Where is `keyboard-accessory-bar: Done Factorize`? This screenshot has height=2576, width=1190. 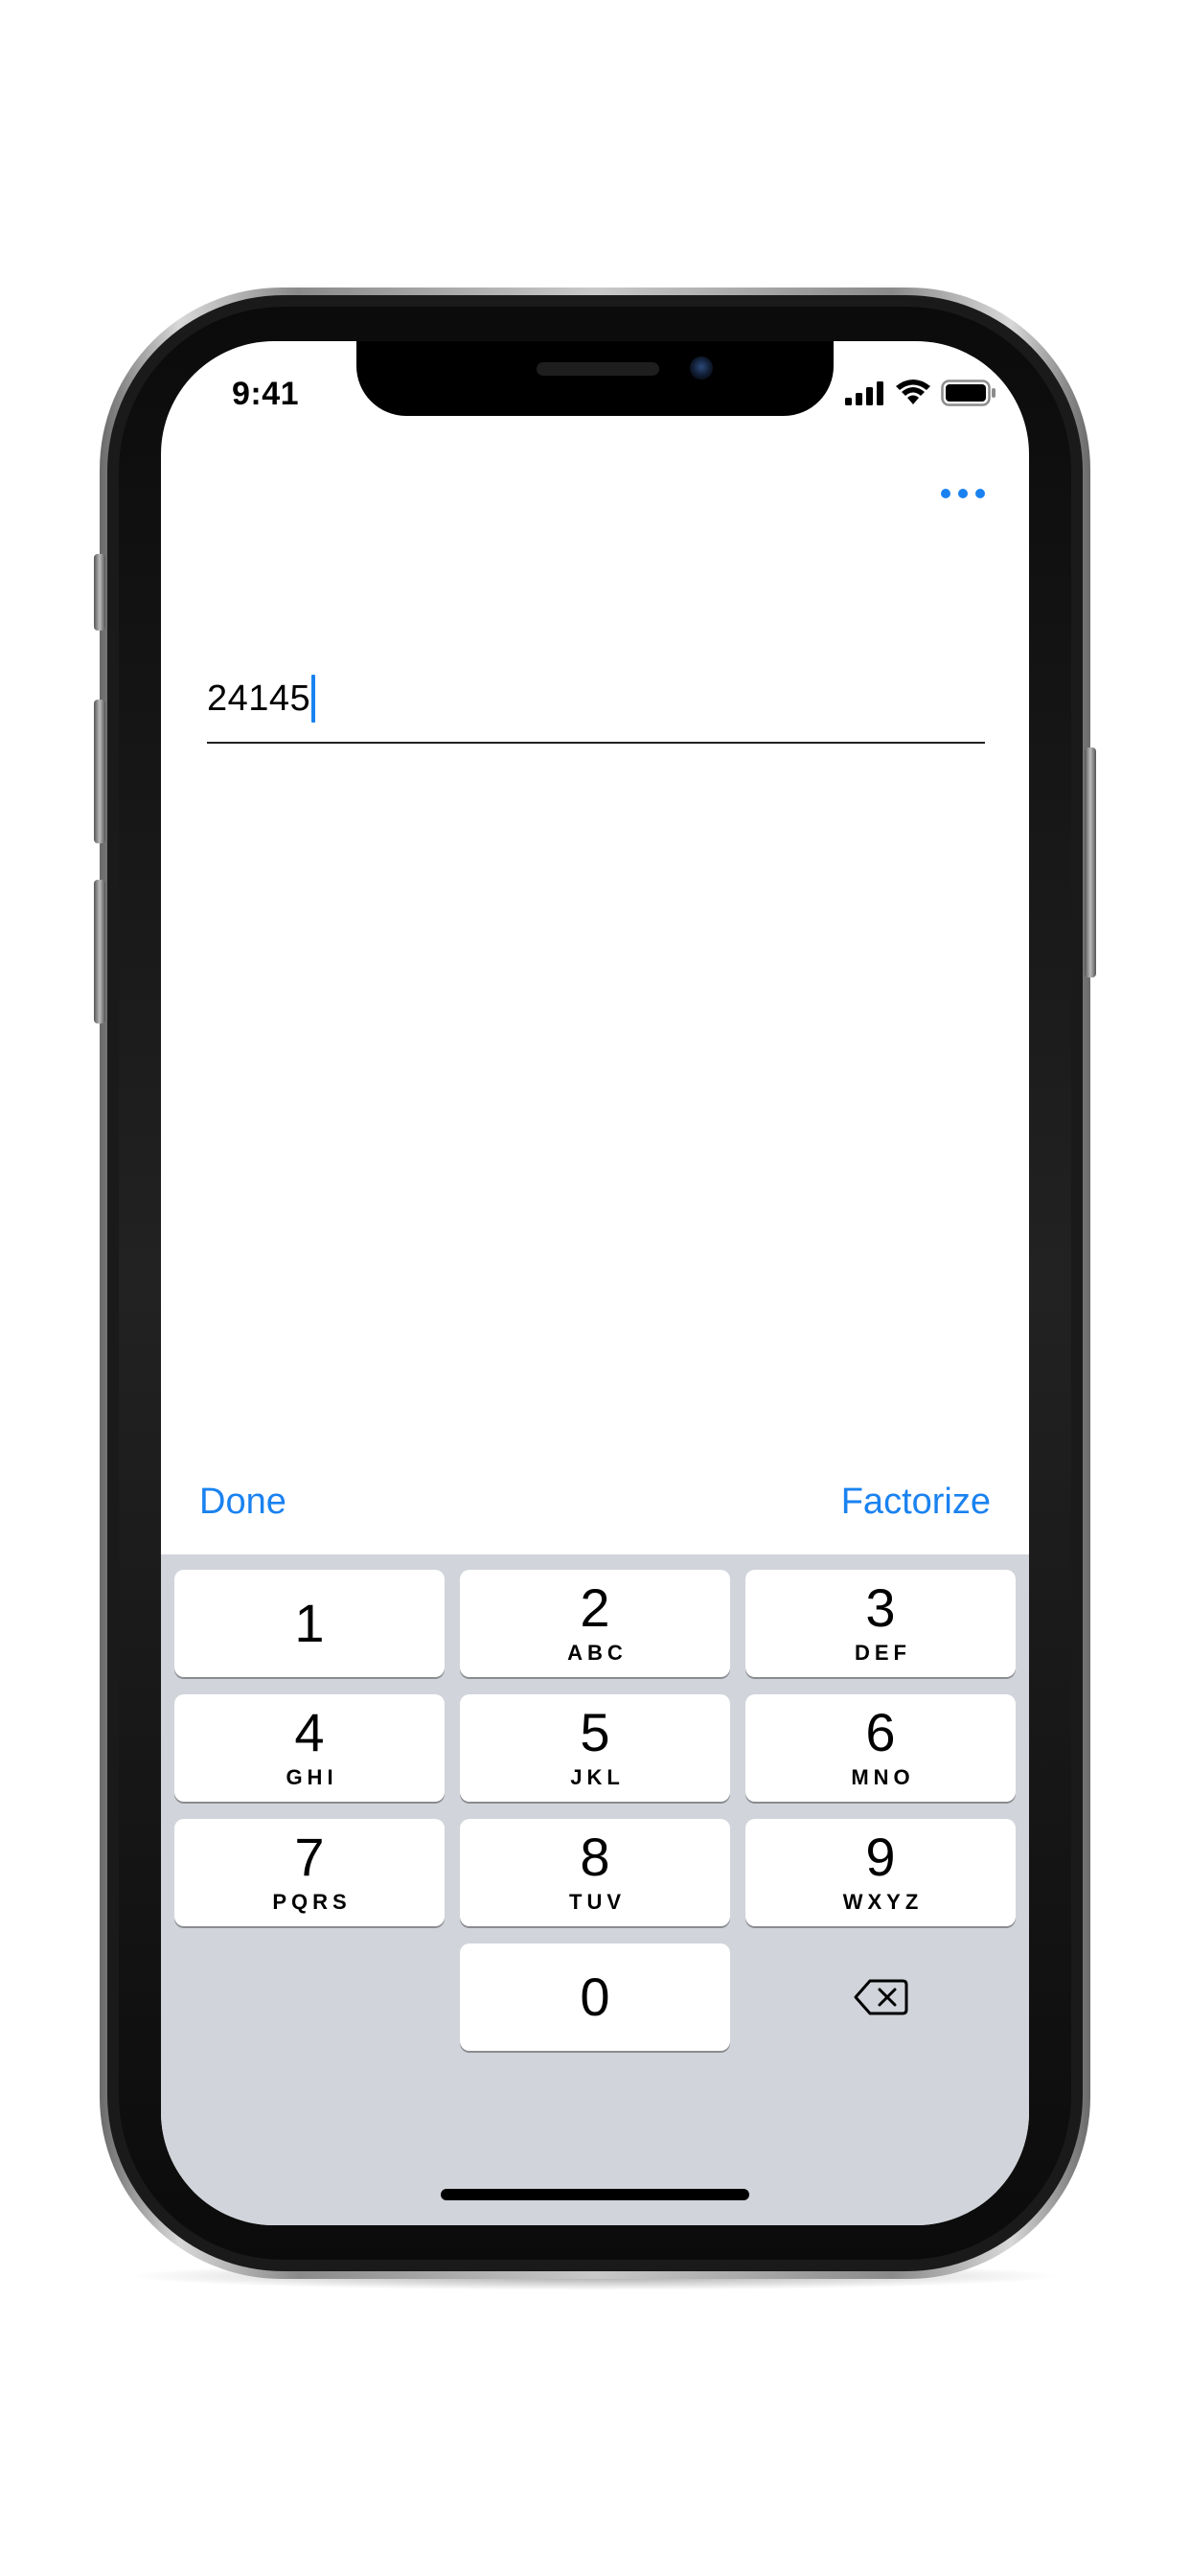 keyboard-accessory-bar: Done Factorize is located at coordinates (595, 1503).